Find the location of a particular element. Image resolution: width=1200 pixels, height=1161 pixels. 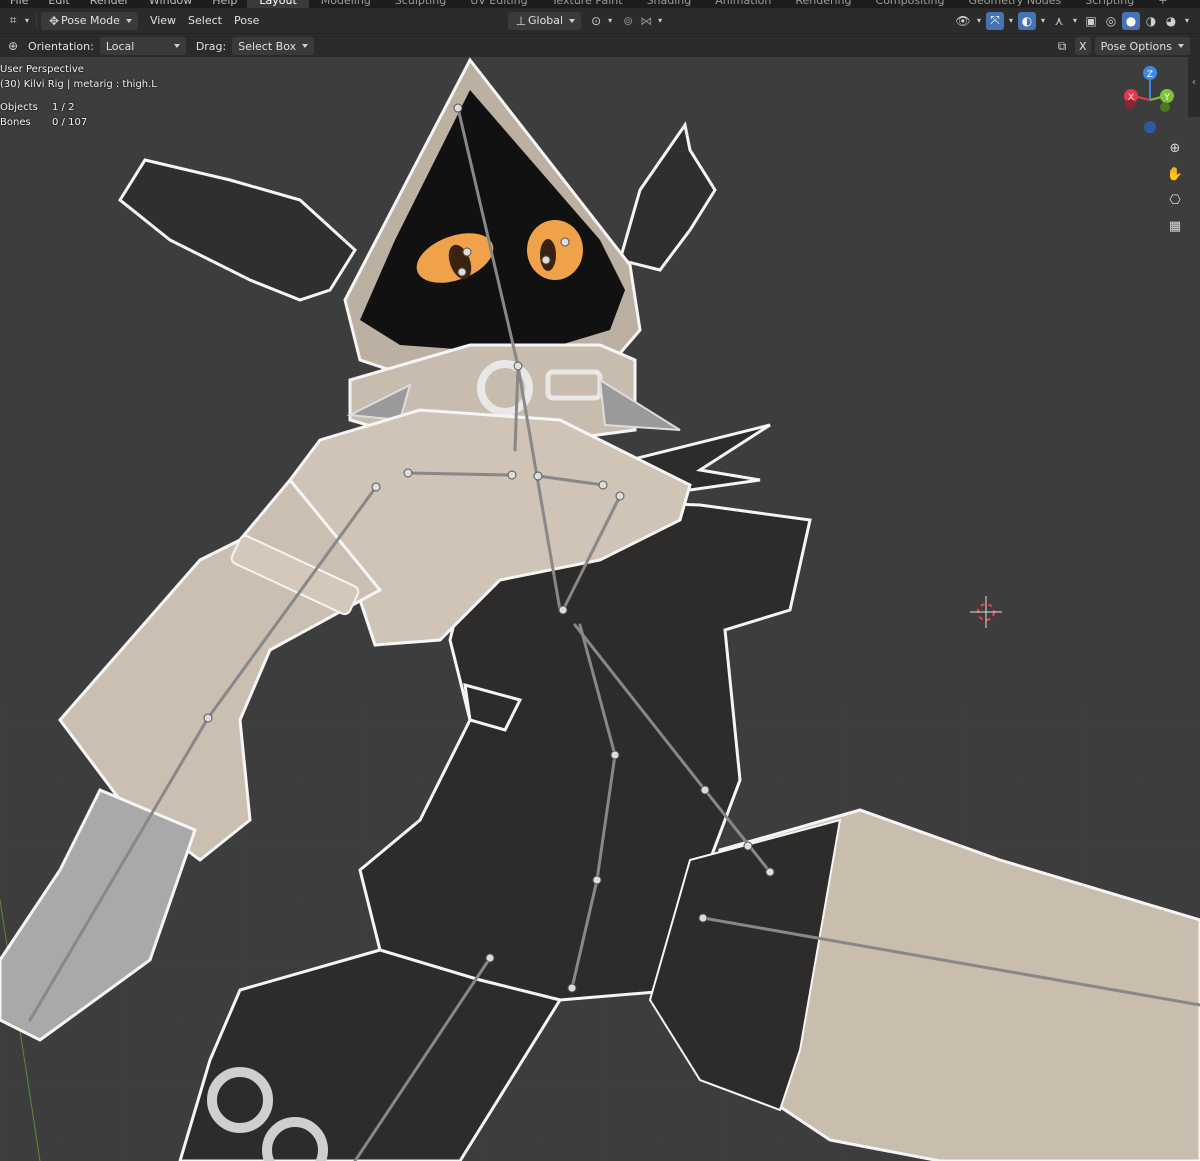

orientation-dropdown: Local is located at coordinates (142, 46).